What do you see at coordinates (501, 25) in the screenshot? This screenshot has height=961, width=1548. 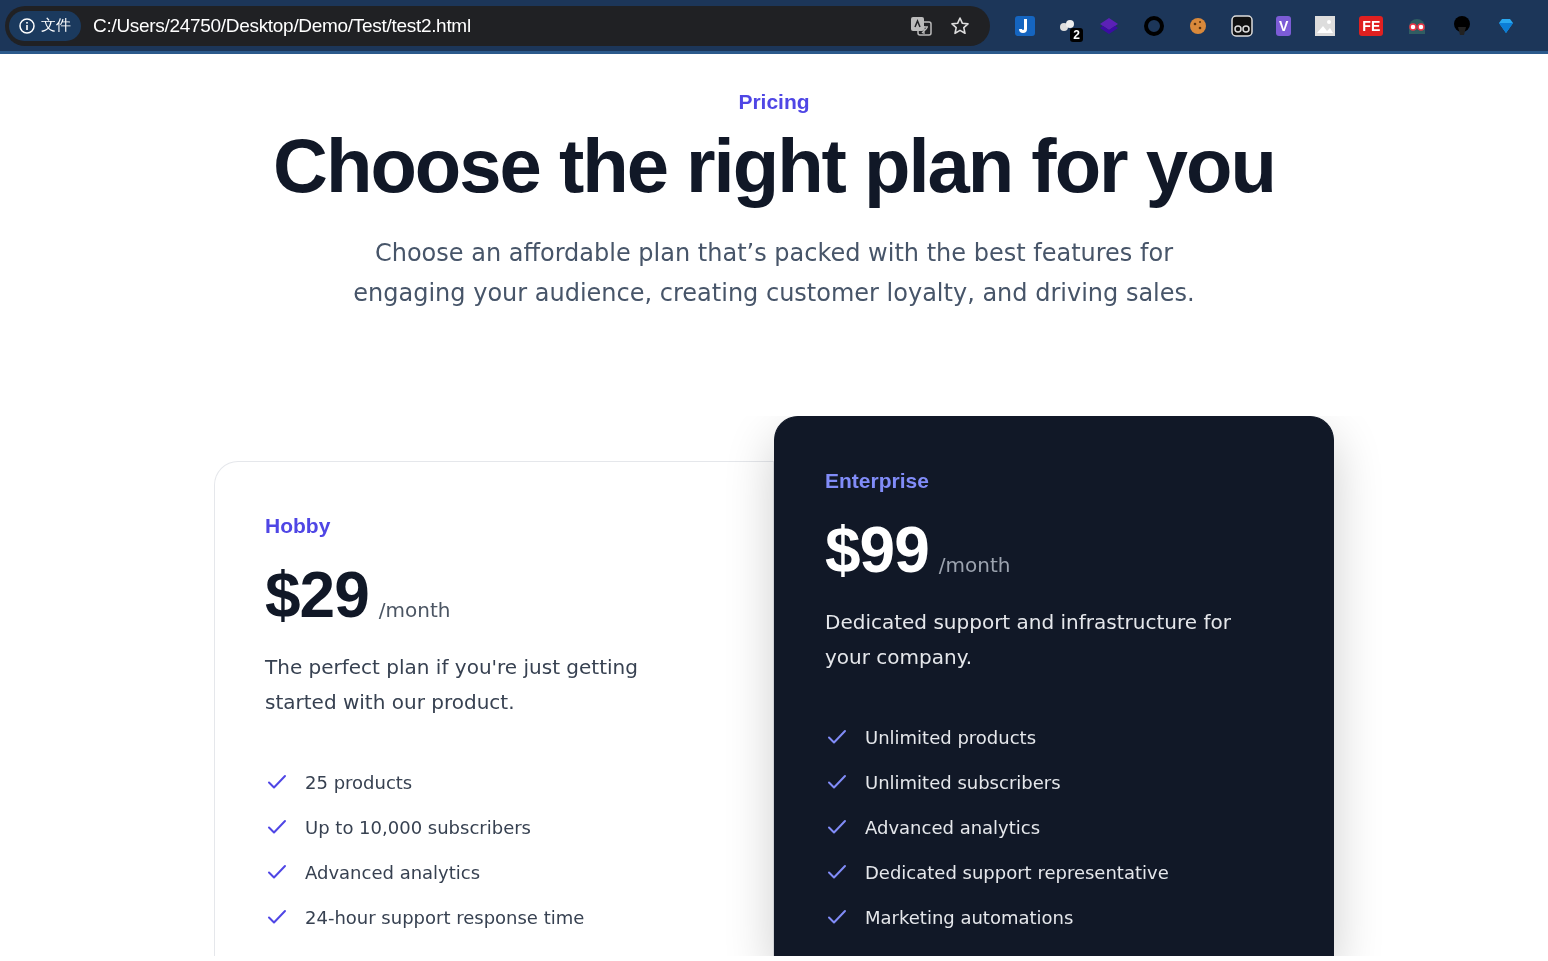 I see `url-text: C:/Users/24750/Desktop/Demo/Test/test2.html` at bounding box center [501, 25].